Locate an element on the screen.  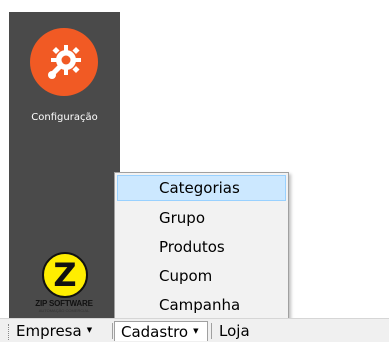
menu-cadastro-label: Cadastro is located at coordinates (155, 332).